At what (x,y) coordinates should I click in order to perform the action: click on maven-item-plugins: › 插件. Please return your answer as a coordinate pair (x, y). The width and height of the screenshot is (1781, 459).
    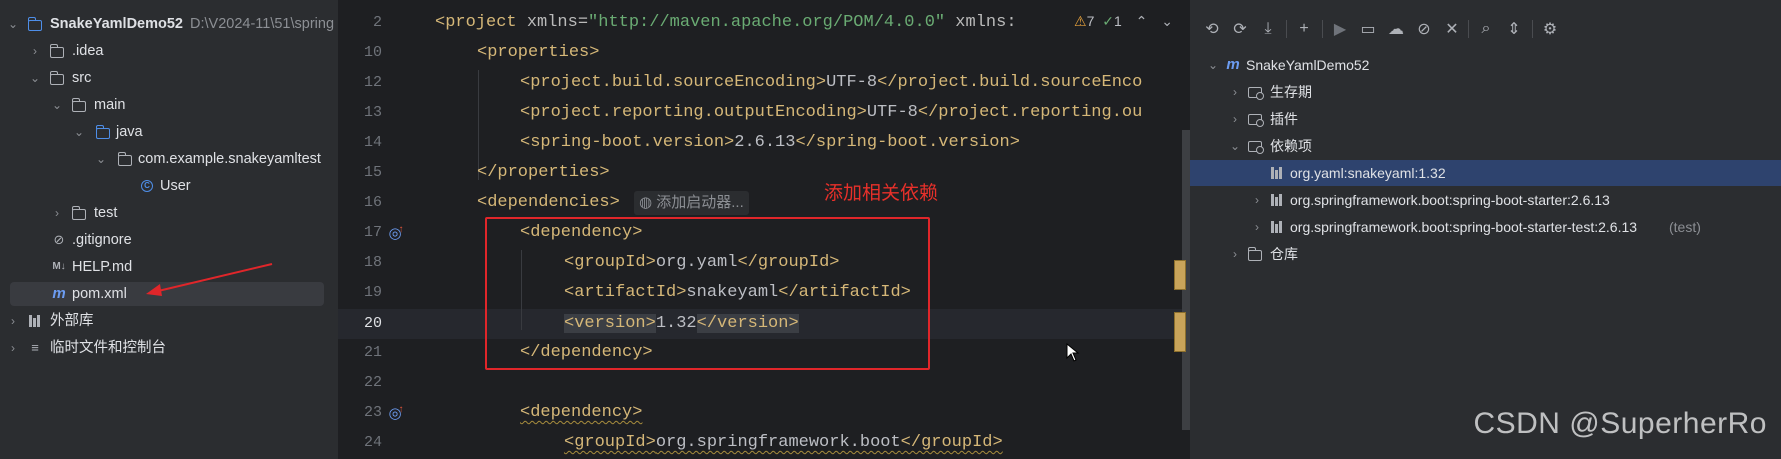
    Looking at the image, I should click on (1485, 119).